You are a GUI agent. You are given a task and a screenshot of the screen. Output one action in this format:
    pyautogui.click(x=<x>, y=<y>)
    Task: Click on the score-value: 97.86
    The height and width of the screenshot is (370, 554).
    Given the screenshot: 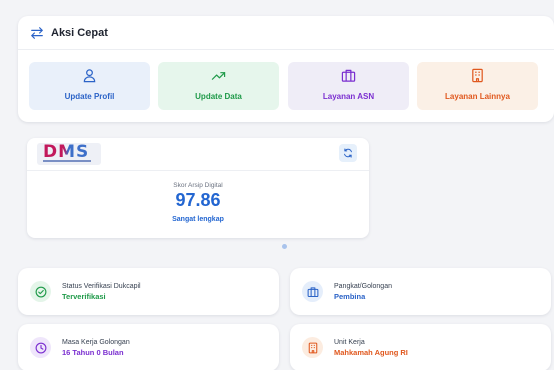 What is the action you would take?
    pyautogui.click(x=198, y=200)
    